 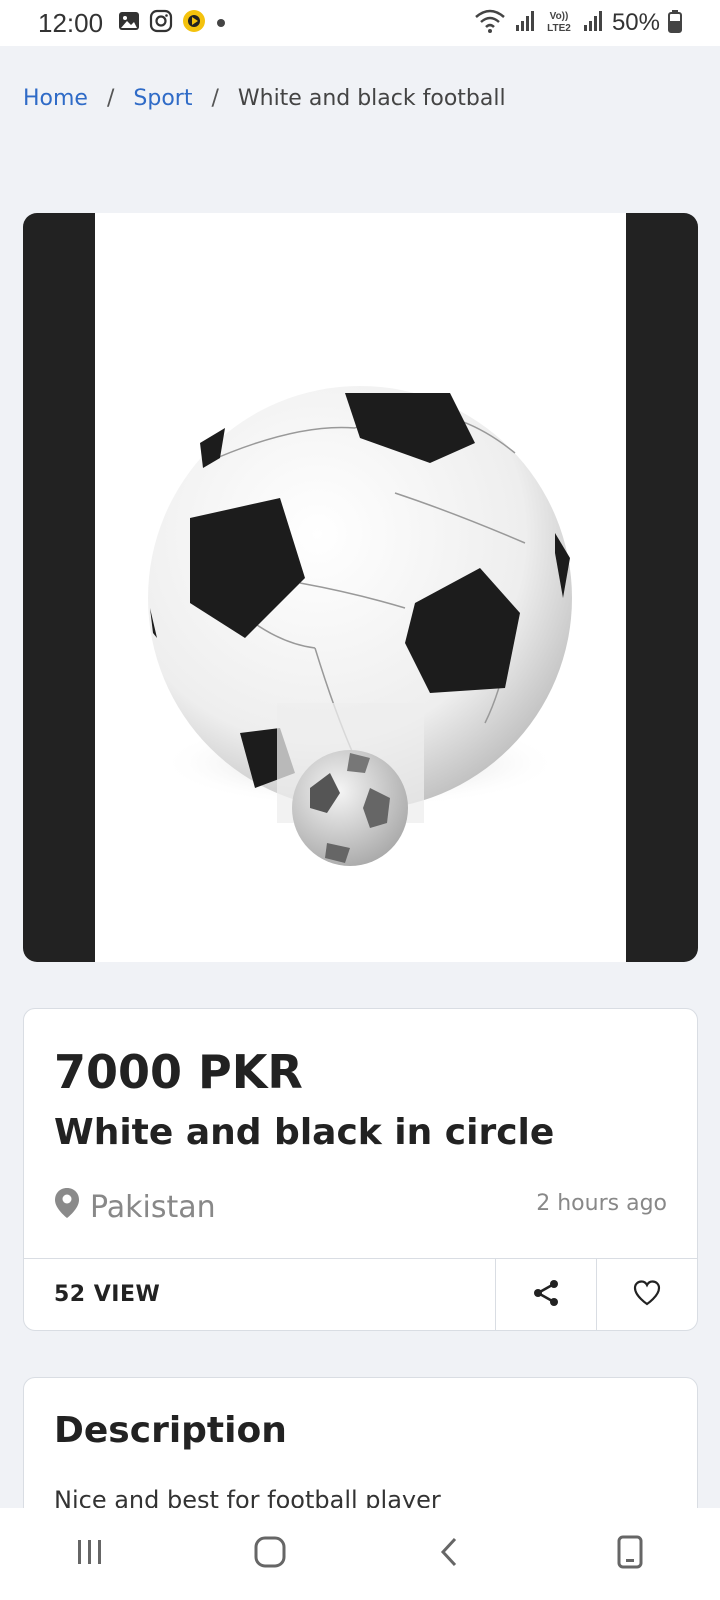 What do you see at coordinates (304, 1132) in the screenshot?
I see `product-title: White and black in circle` at bounding box center [304, 1132].